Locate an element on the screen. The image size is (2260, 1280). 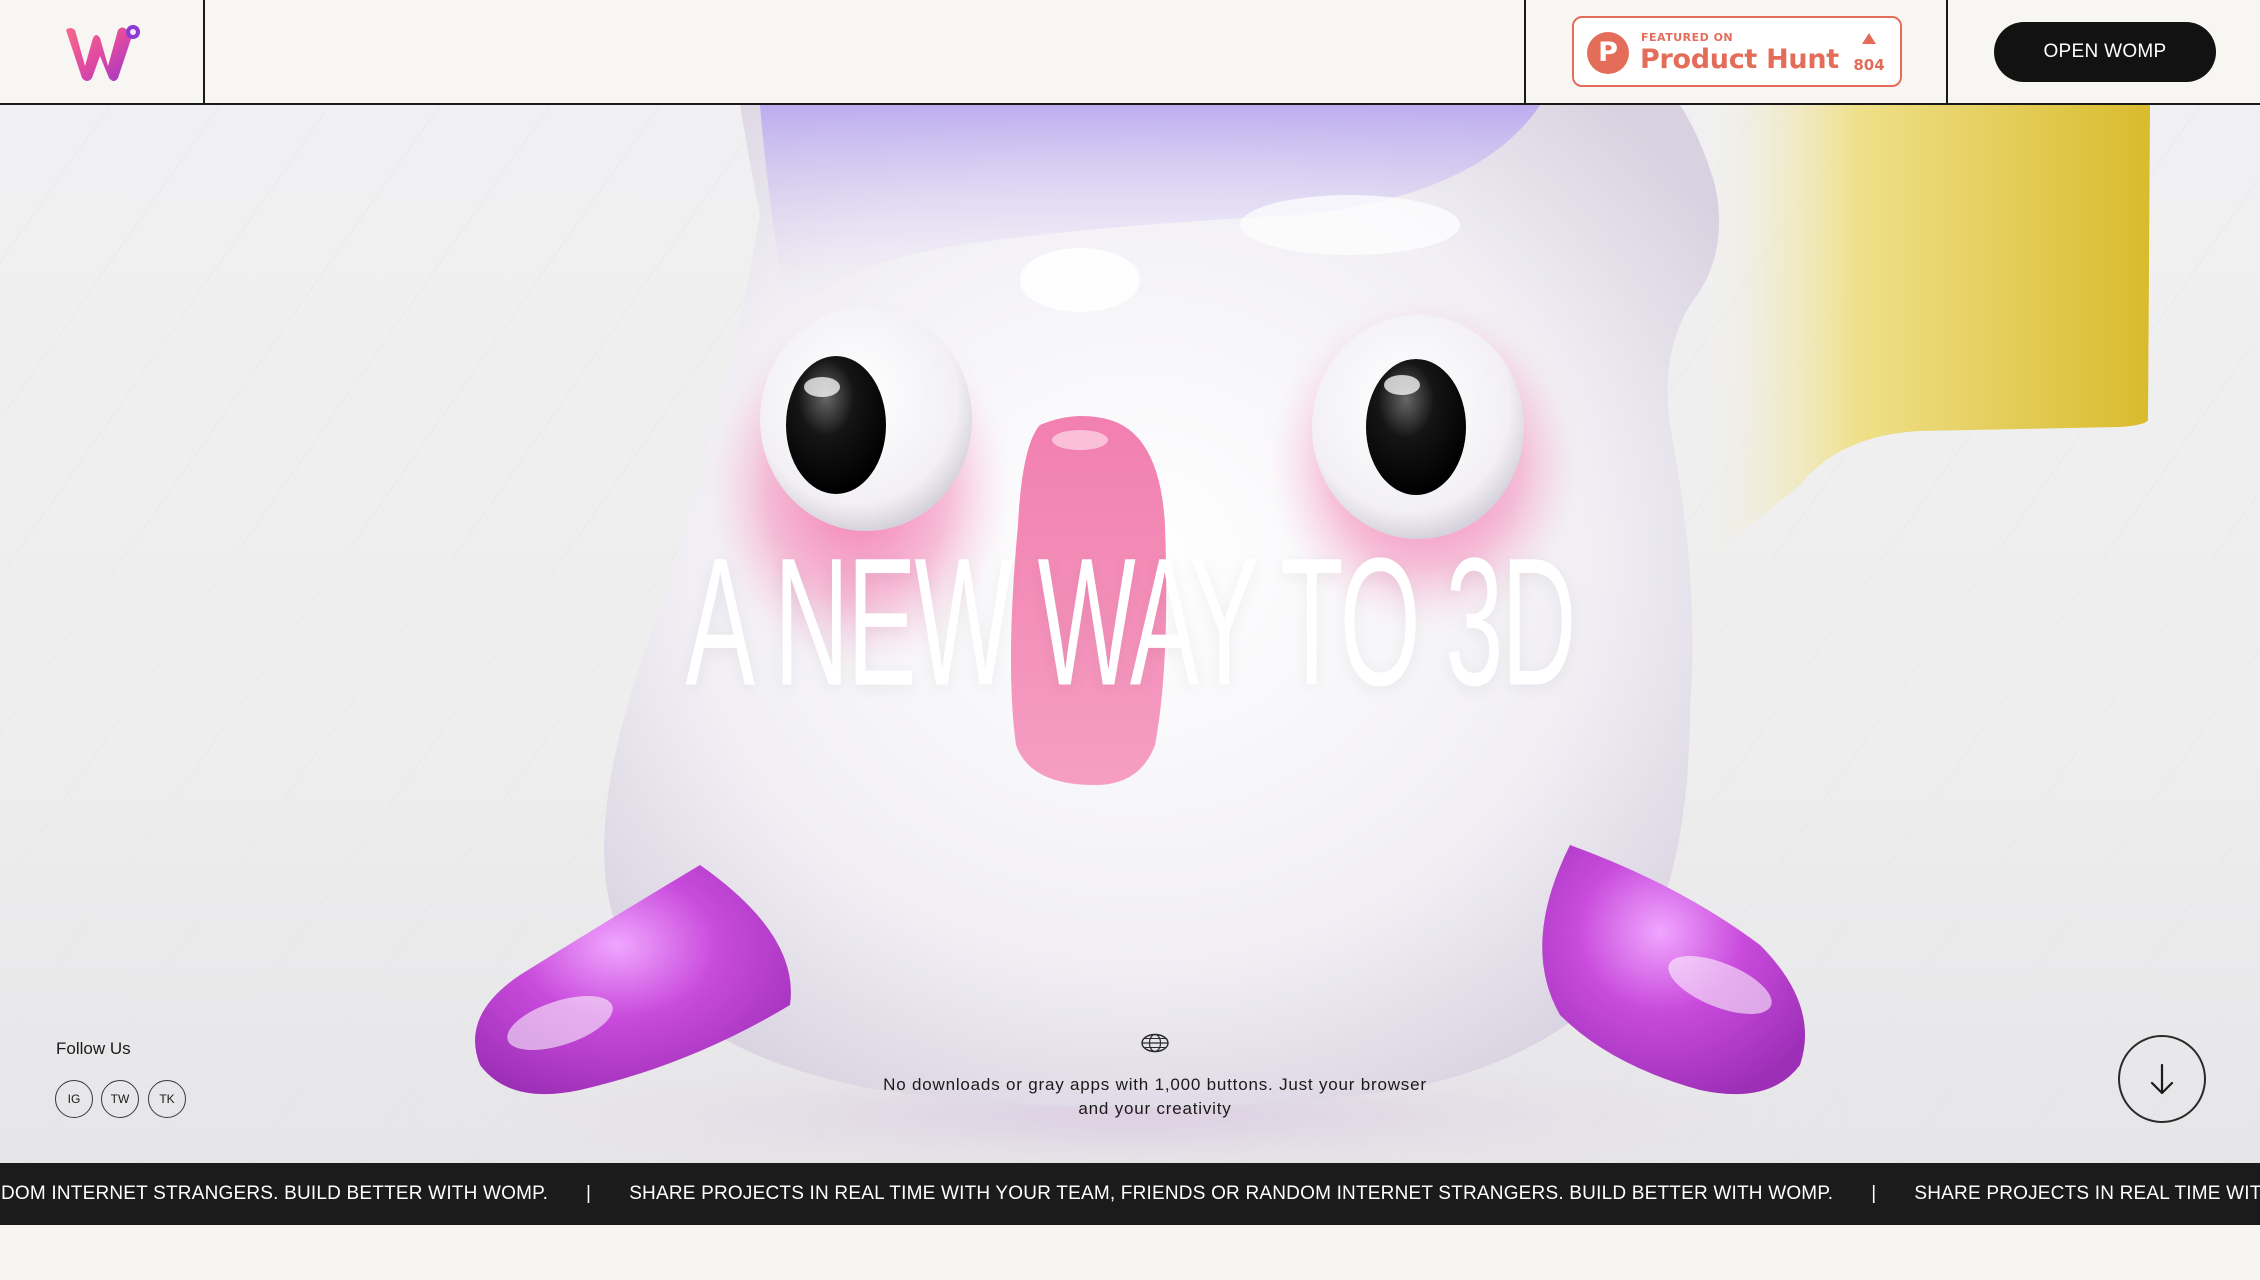
womp-logo-icon is located at coordinates (102, 51).